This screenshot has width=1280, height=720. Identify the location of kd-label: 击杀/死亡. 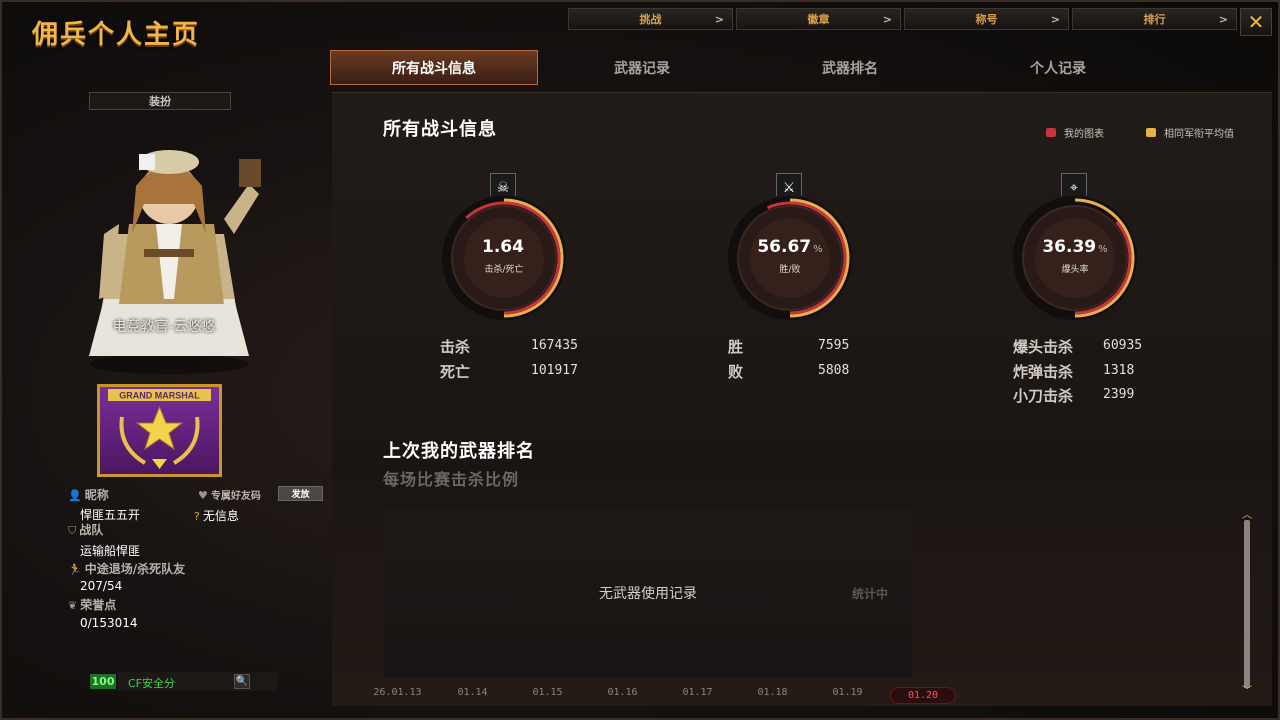
(504, 270).